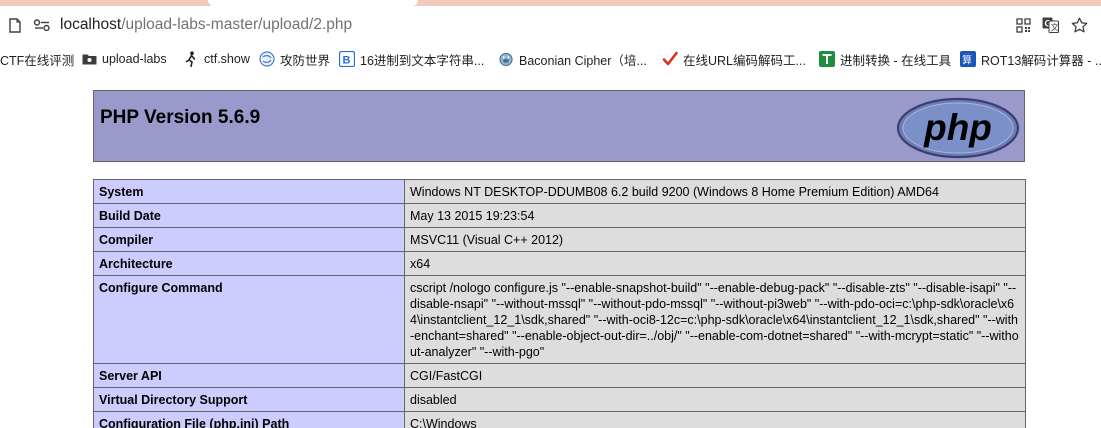  What do you see at coordinates (249, 319) in the screenshot?
I see `row-key: Configure Command` at bounding box center [249, 319].